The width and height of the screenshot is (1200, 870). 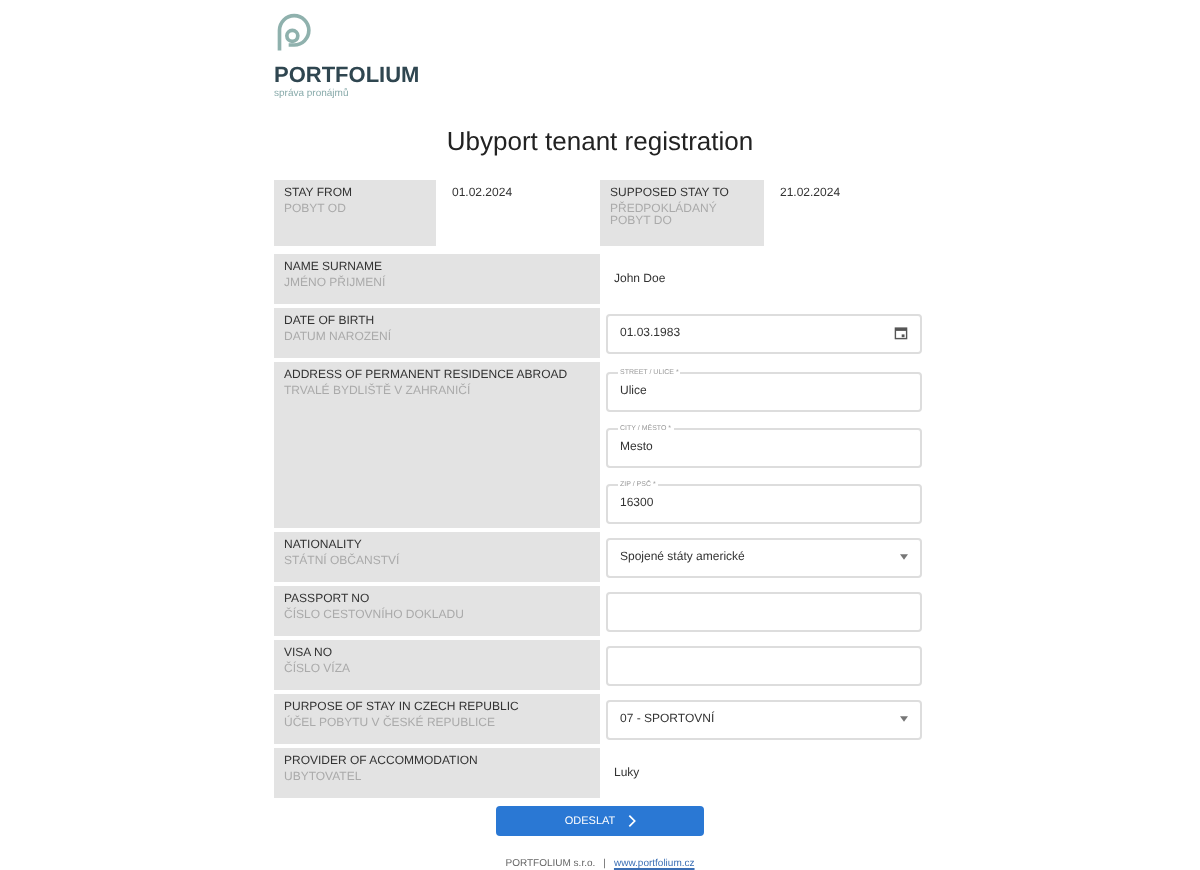 What do you see at coordinates (631, 821) in the screenshot?
I see `chevron-icon` at bounding box center [631, 821].